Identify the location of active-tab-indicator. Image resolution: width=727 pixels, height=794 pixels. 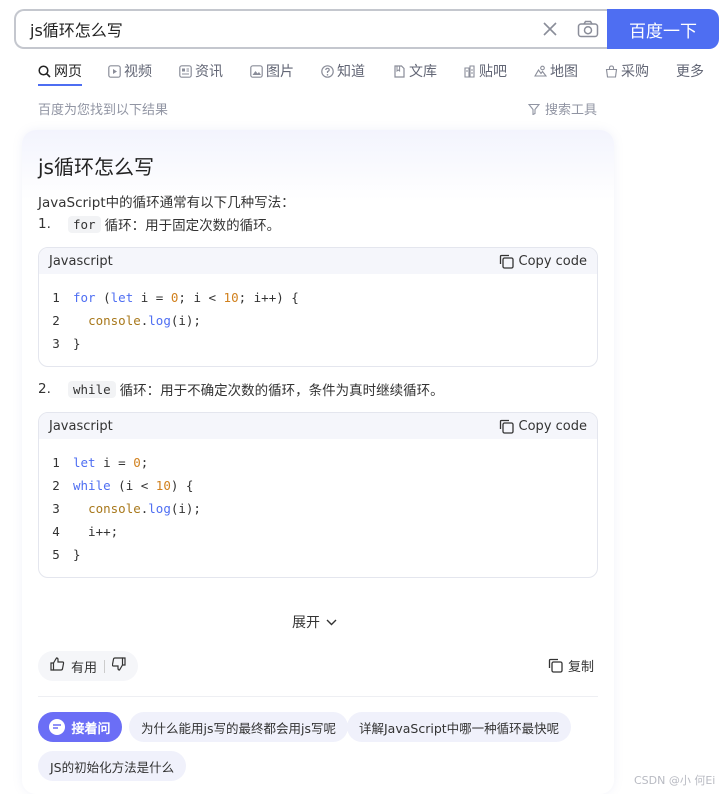
(60, 85).